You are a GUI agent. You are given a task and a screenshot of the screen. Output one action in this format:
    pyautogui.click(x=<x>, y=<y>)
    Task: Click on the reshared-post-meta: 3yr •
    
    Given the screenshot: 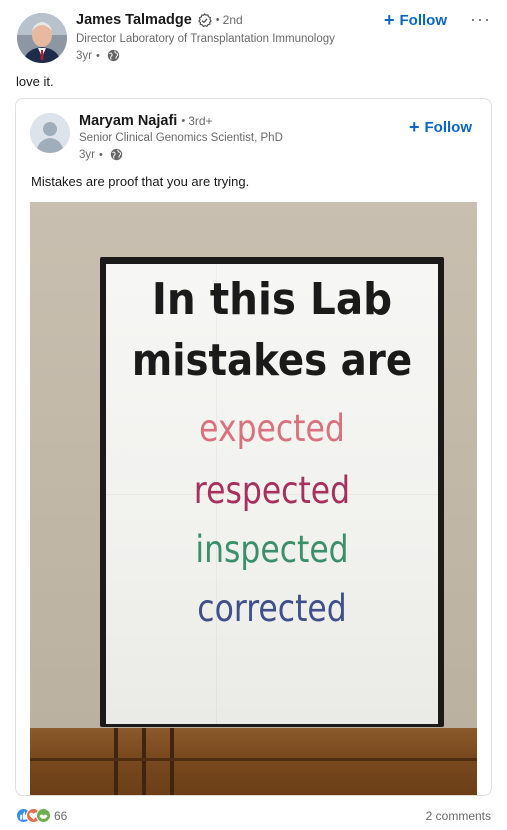 What is the action you would take?
    pyautogui.click(x=101, y=154)
    